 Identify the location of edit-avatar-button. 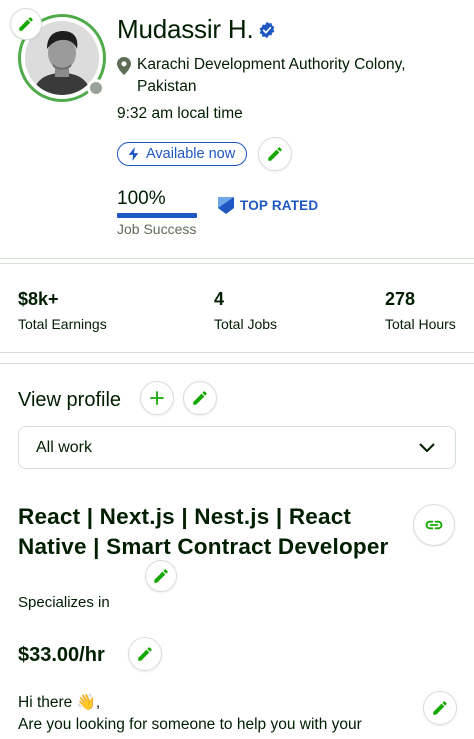
(26, 24).